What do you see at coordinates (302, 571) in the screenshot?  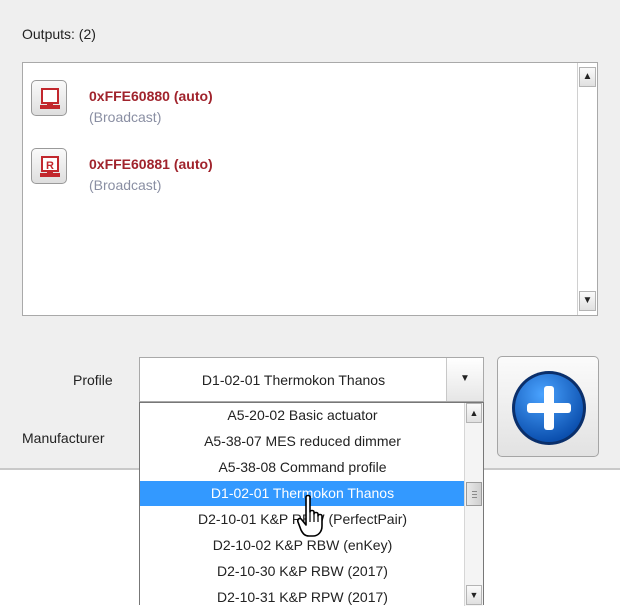 I see `dropdown-option: D2-10-30 K&P RBW (2017)` at bounding box center [302, 571].